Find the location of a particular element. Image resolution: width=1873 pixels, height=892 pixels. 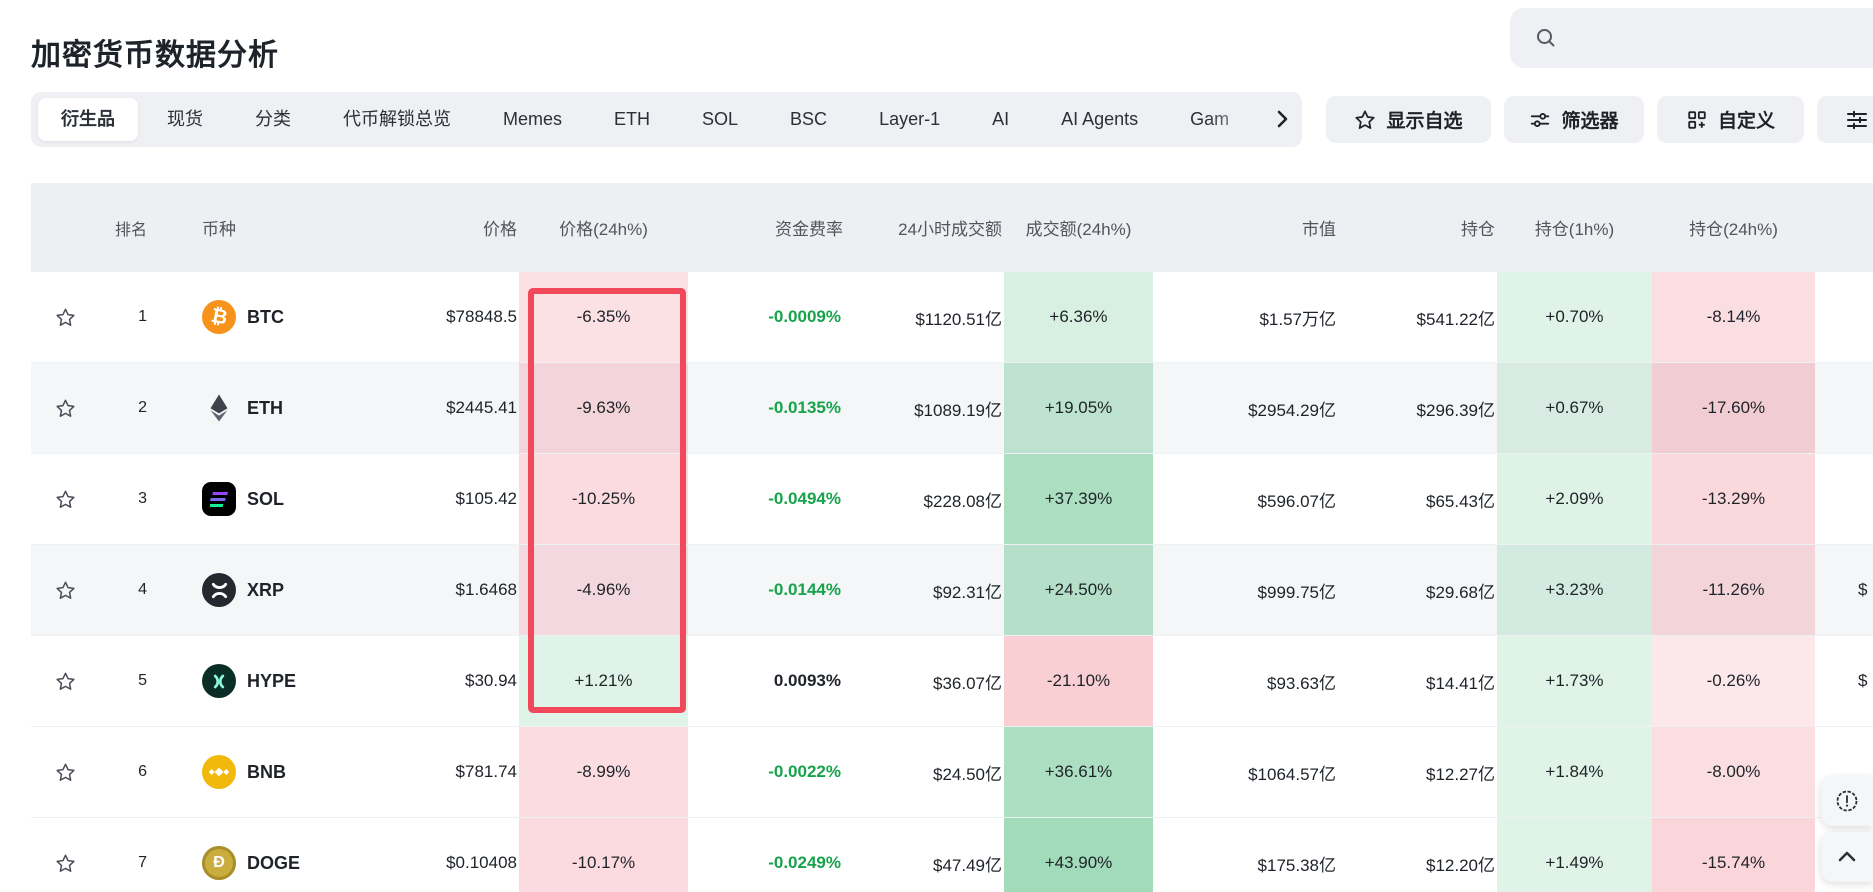

volume-24h-cell: $24.50亿 is located at coordinates (967, 774).